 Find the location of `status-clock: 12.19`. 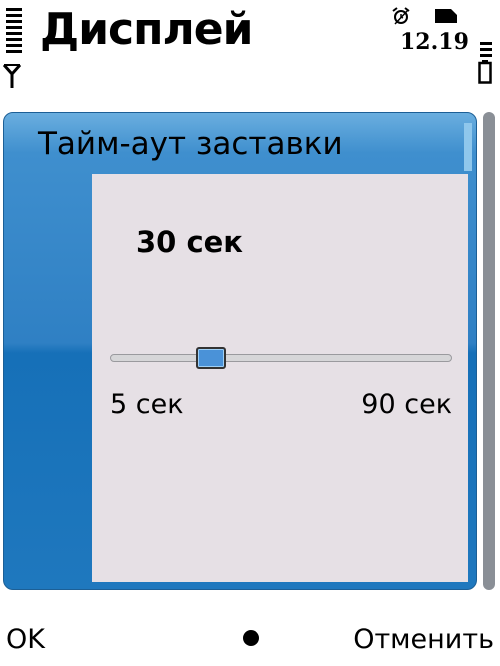

status-clock: 12.19 is located at coordinates (434, 42).